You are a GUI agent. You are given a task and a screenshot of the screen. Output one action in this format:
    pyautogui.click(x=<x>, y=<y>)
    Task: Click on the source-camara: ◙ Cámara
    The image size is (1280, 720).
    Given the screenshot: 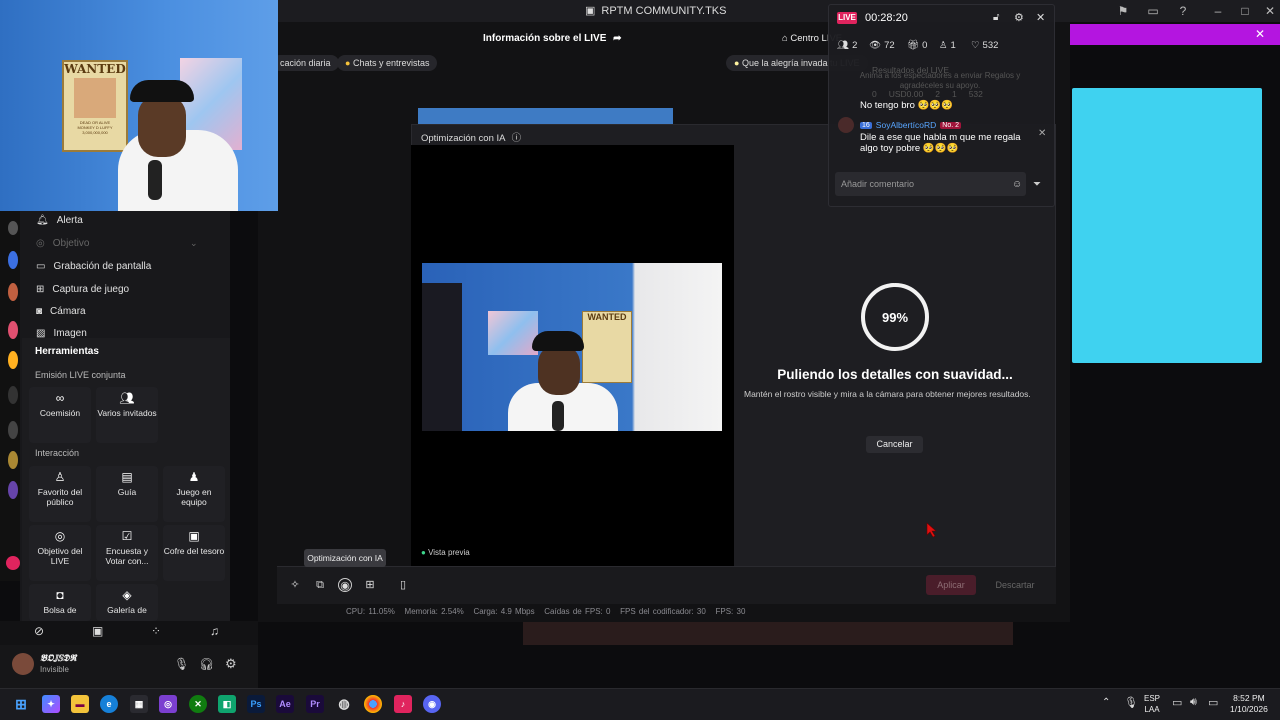 What is the action you would take?
    pyautogui.click(x=61, y=311)
    